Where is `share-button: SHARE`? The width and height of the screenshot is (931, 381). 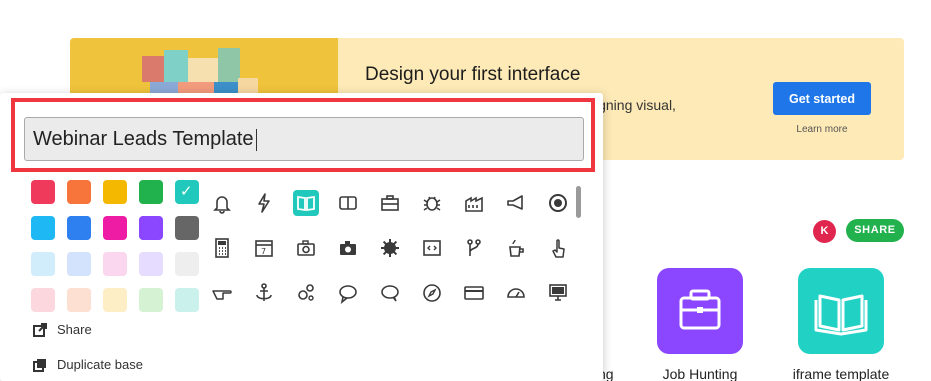
share-button: SHARE is located at coordinates (875, 230).